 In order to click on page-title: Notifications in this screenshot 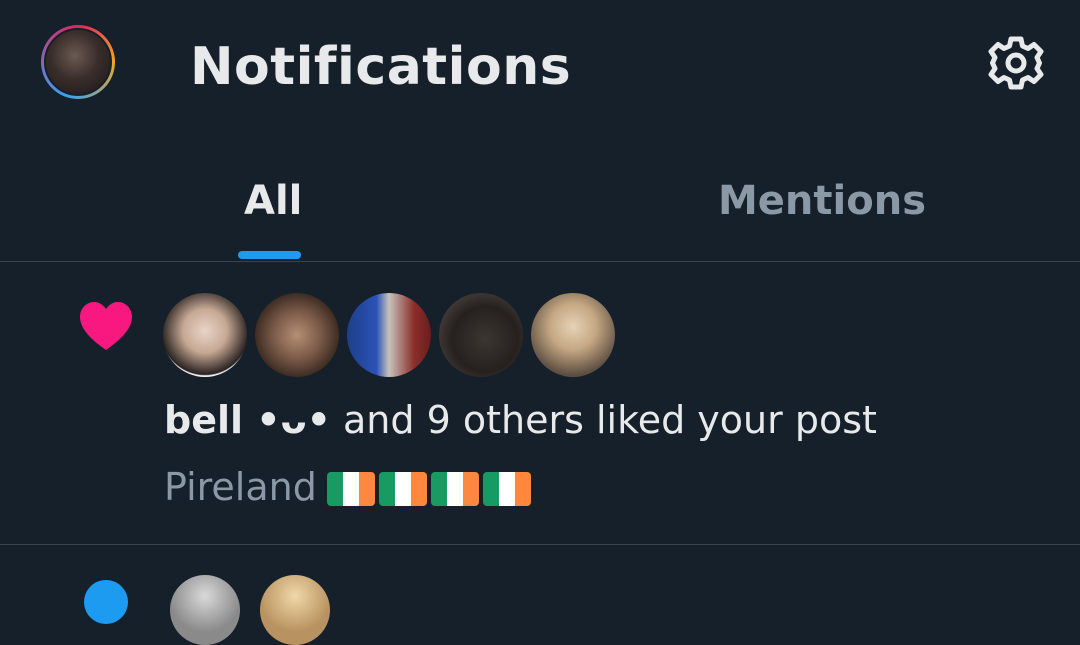, I will do `click(381, 67)`.